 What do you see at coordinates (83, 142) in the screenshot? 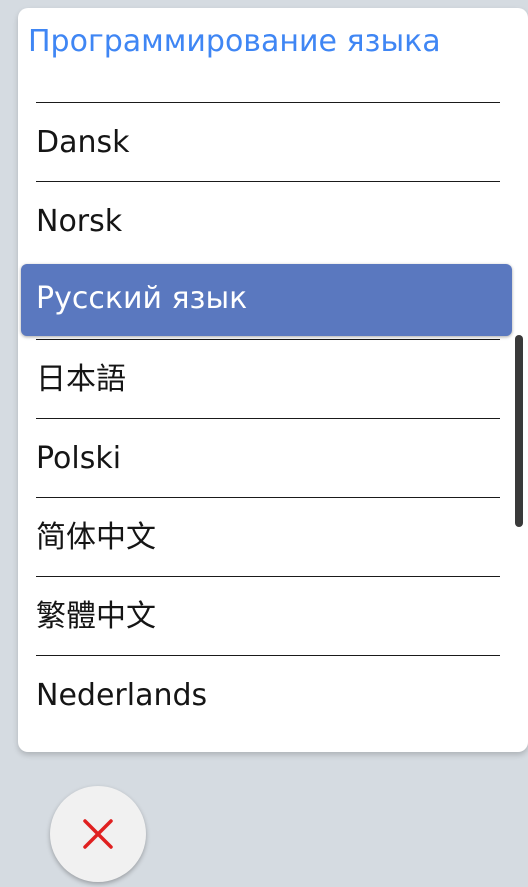
I see `language-item-label: Dansk` at bounding box center [83, 142].